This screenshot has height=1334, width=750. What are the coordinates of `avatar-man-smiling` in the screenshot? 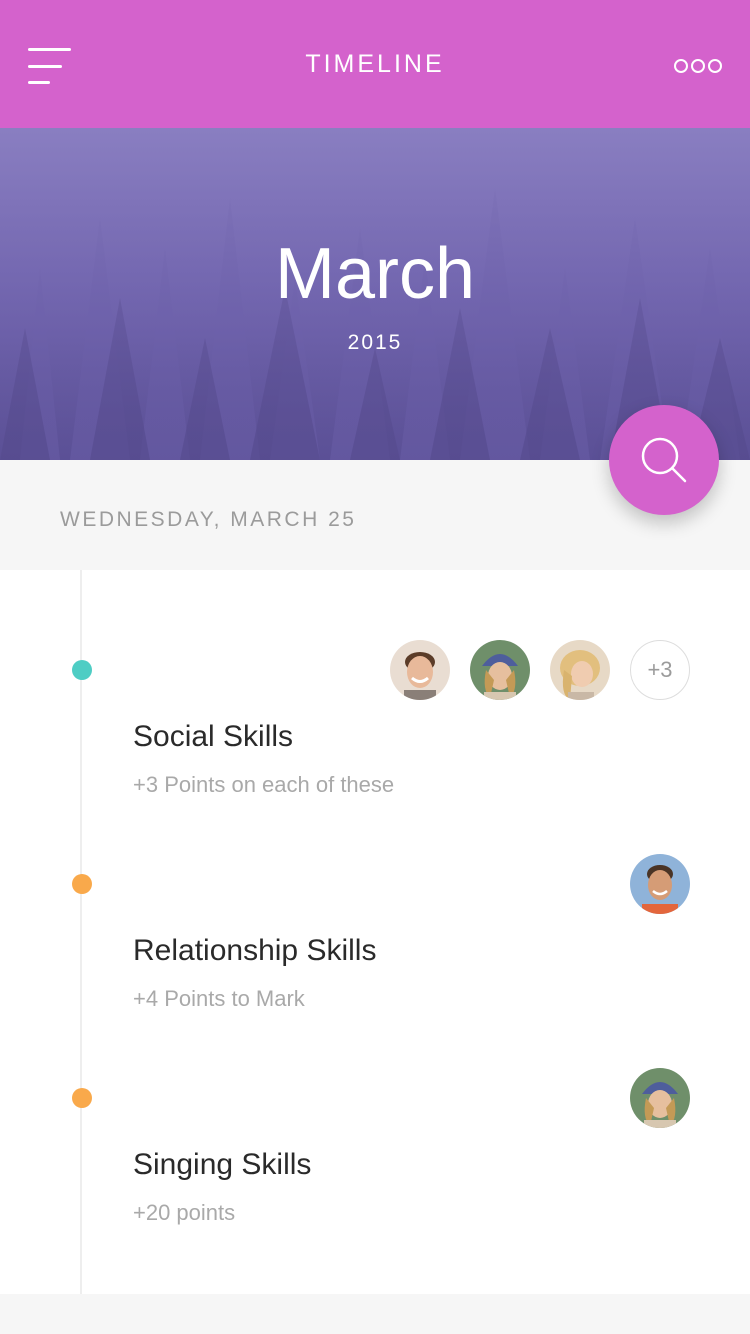 It's located at (420, 670).